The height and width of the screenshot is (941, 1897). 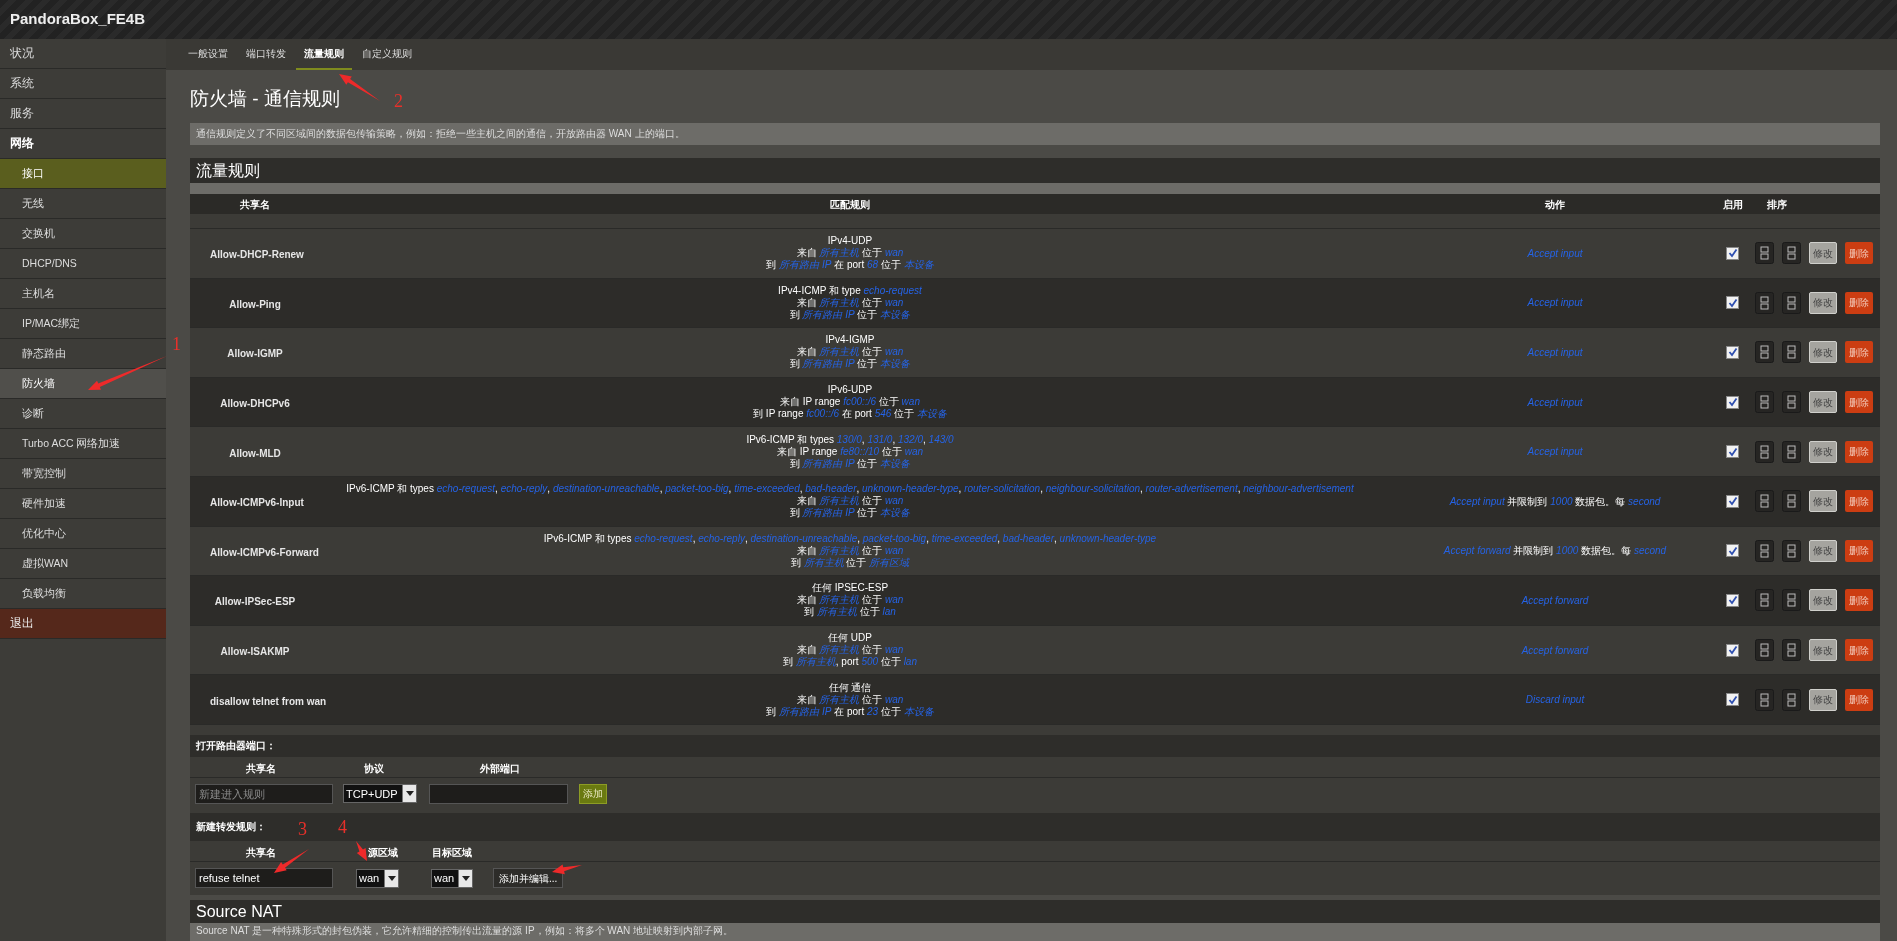 I want to click on annotation-number: 2, so click(x=398, y=101).